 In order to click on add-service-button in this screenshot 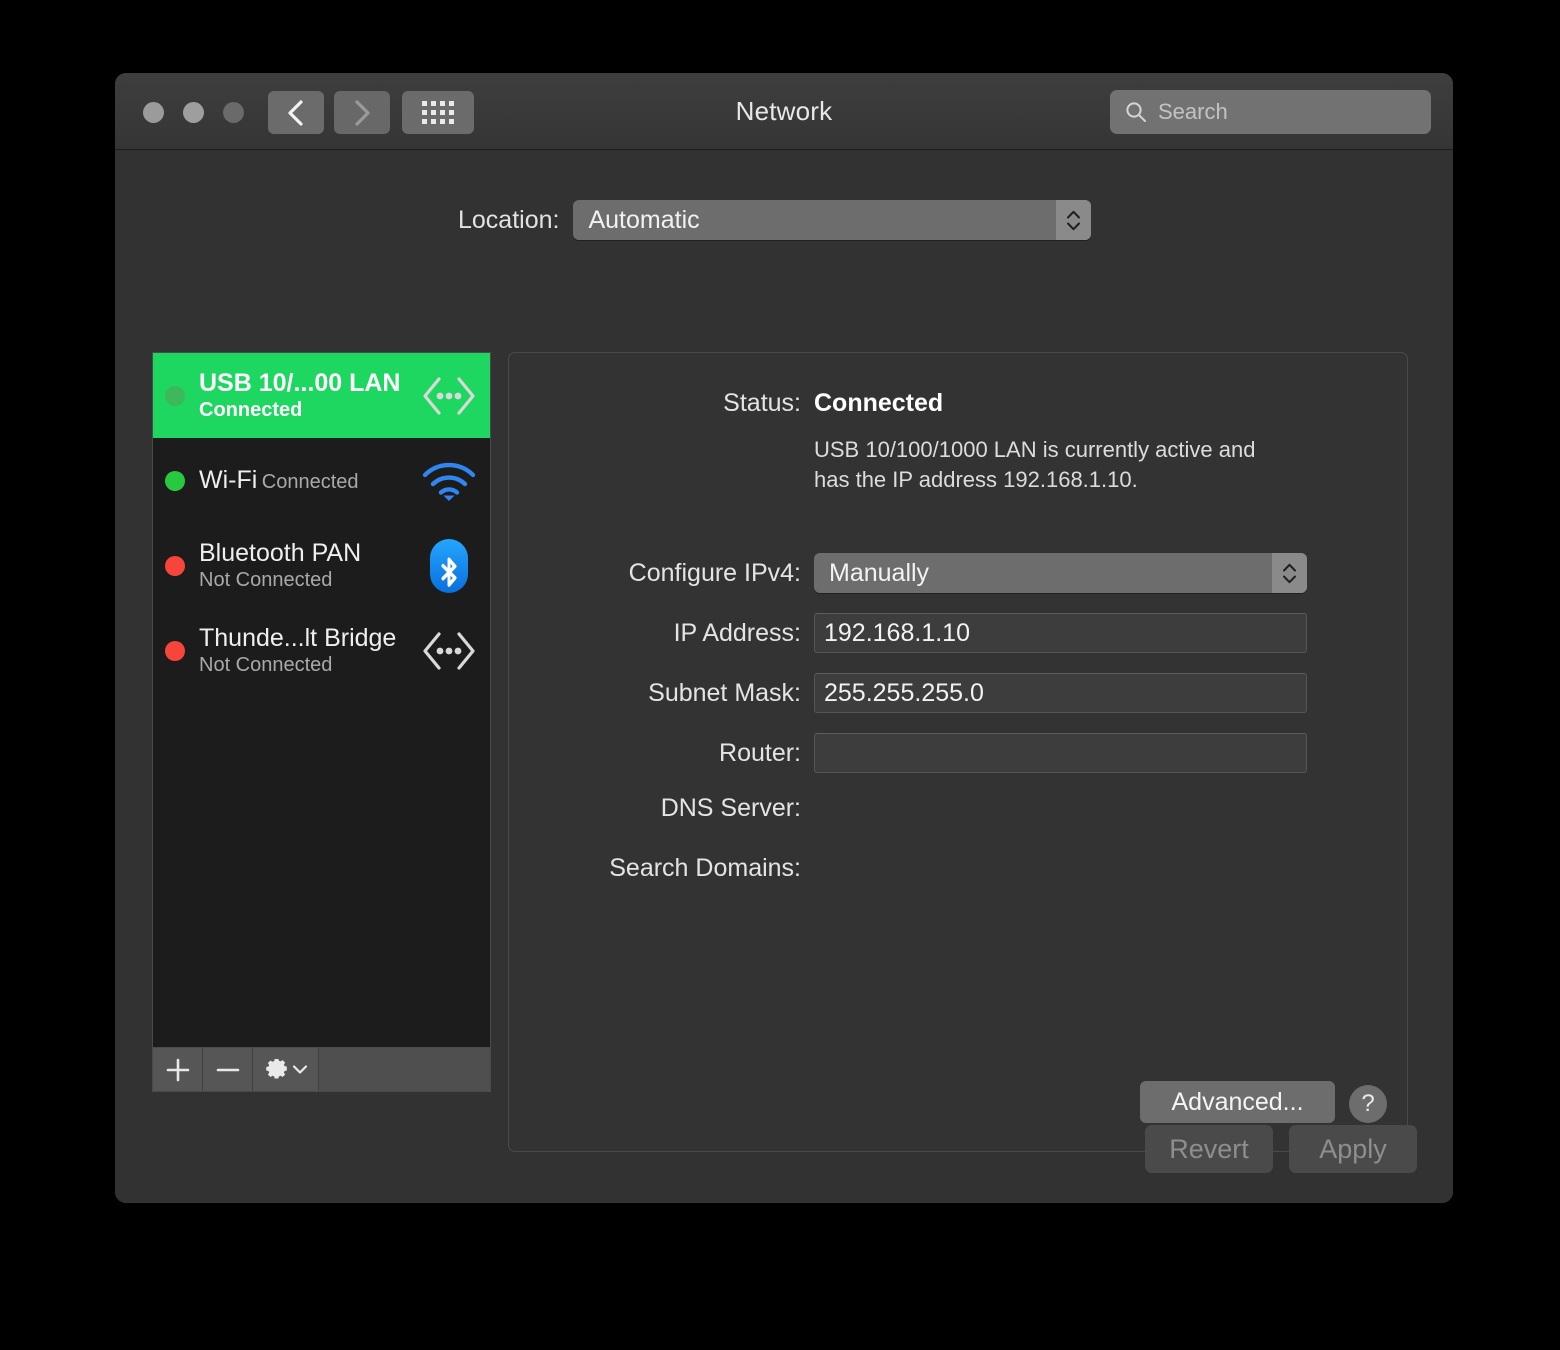, I will do `click(178, 1069)`.